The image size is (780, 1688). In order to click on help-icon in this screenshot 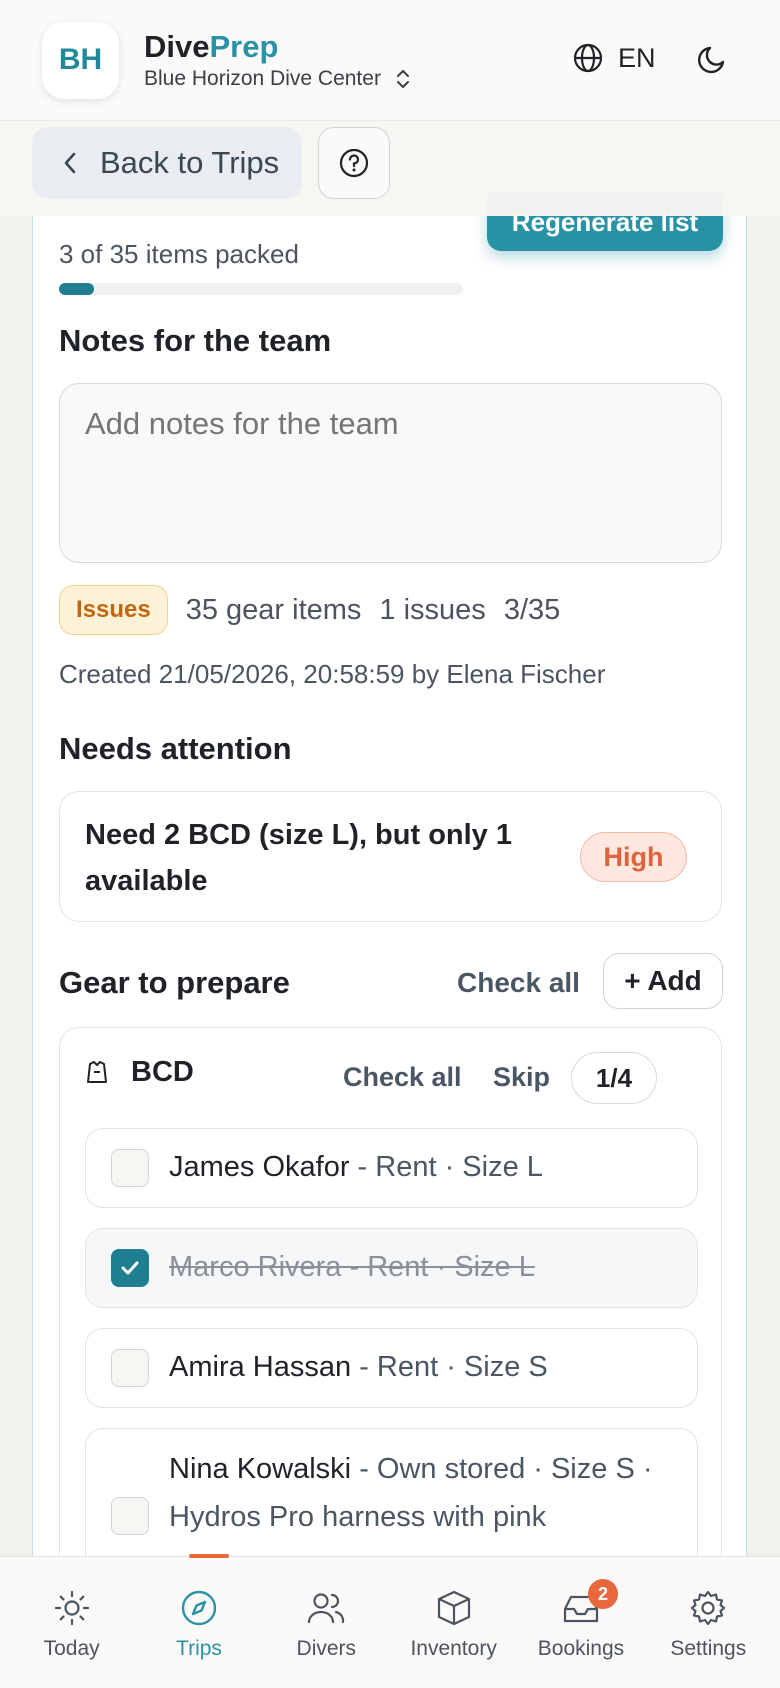, I will do `click(354, 163)`.